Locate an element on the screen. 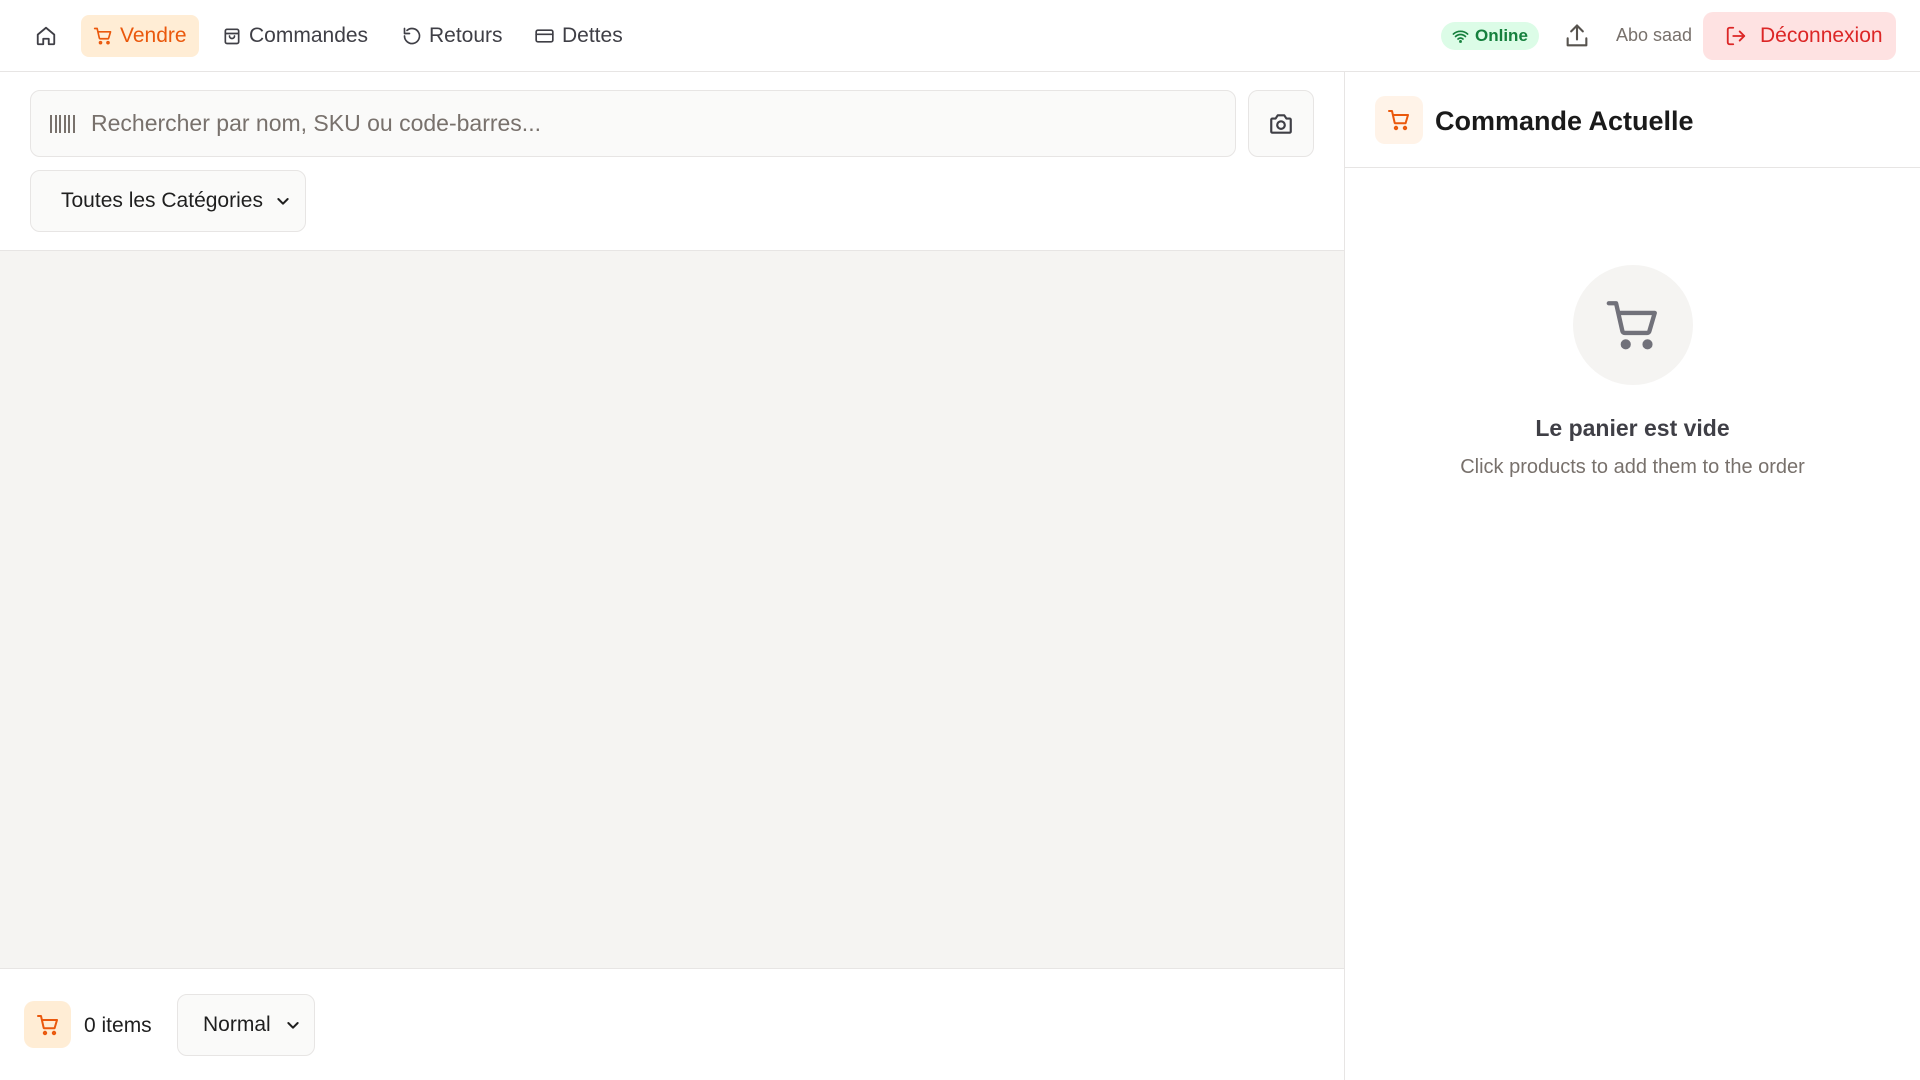 The height and width of the screenshot is (1080, 1920). search-input is located at coordinates (663, 123).